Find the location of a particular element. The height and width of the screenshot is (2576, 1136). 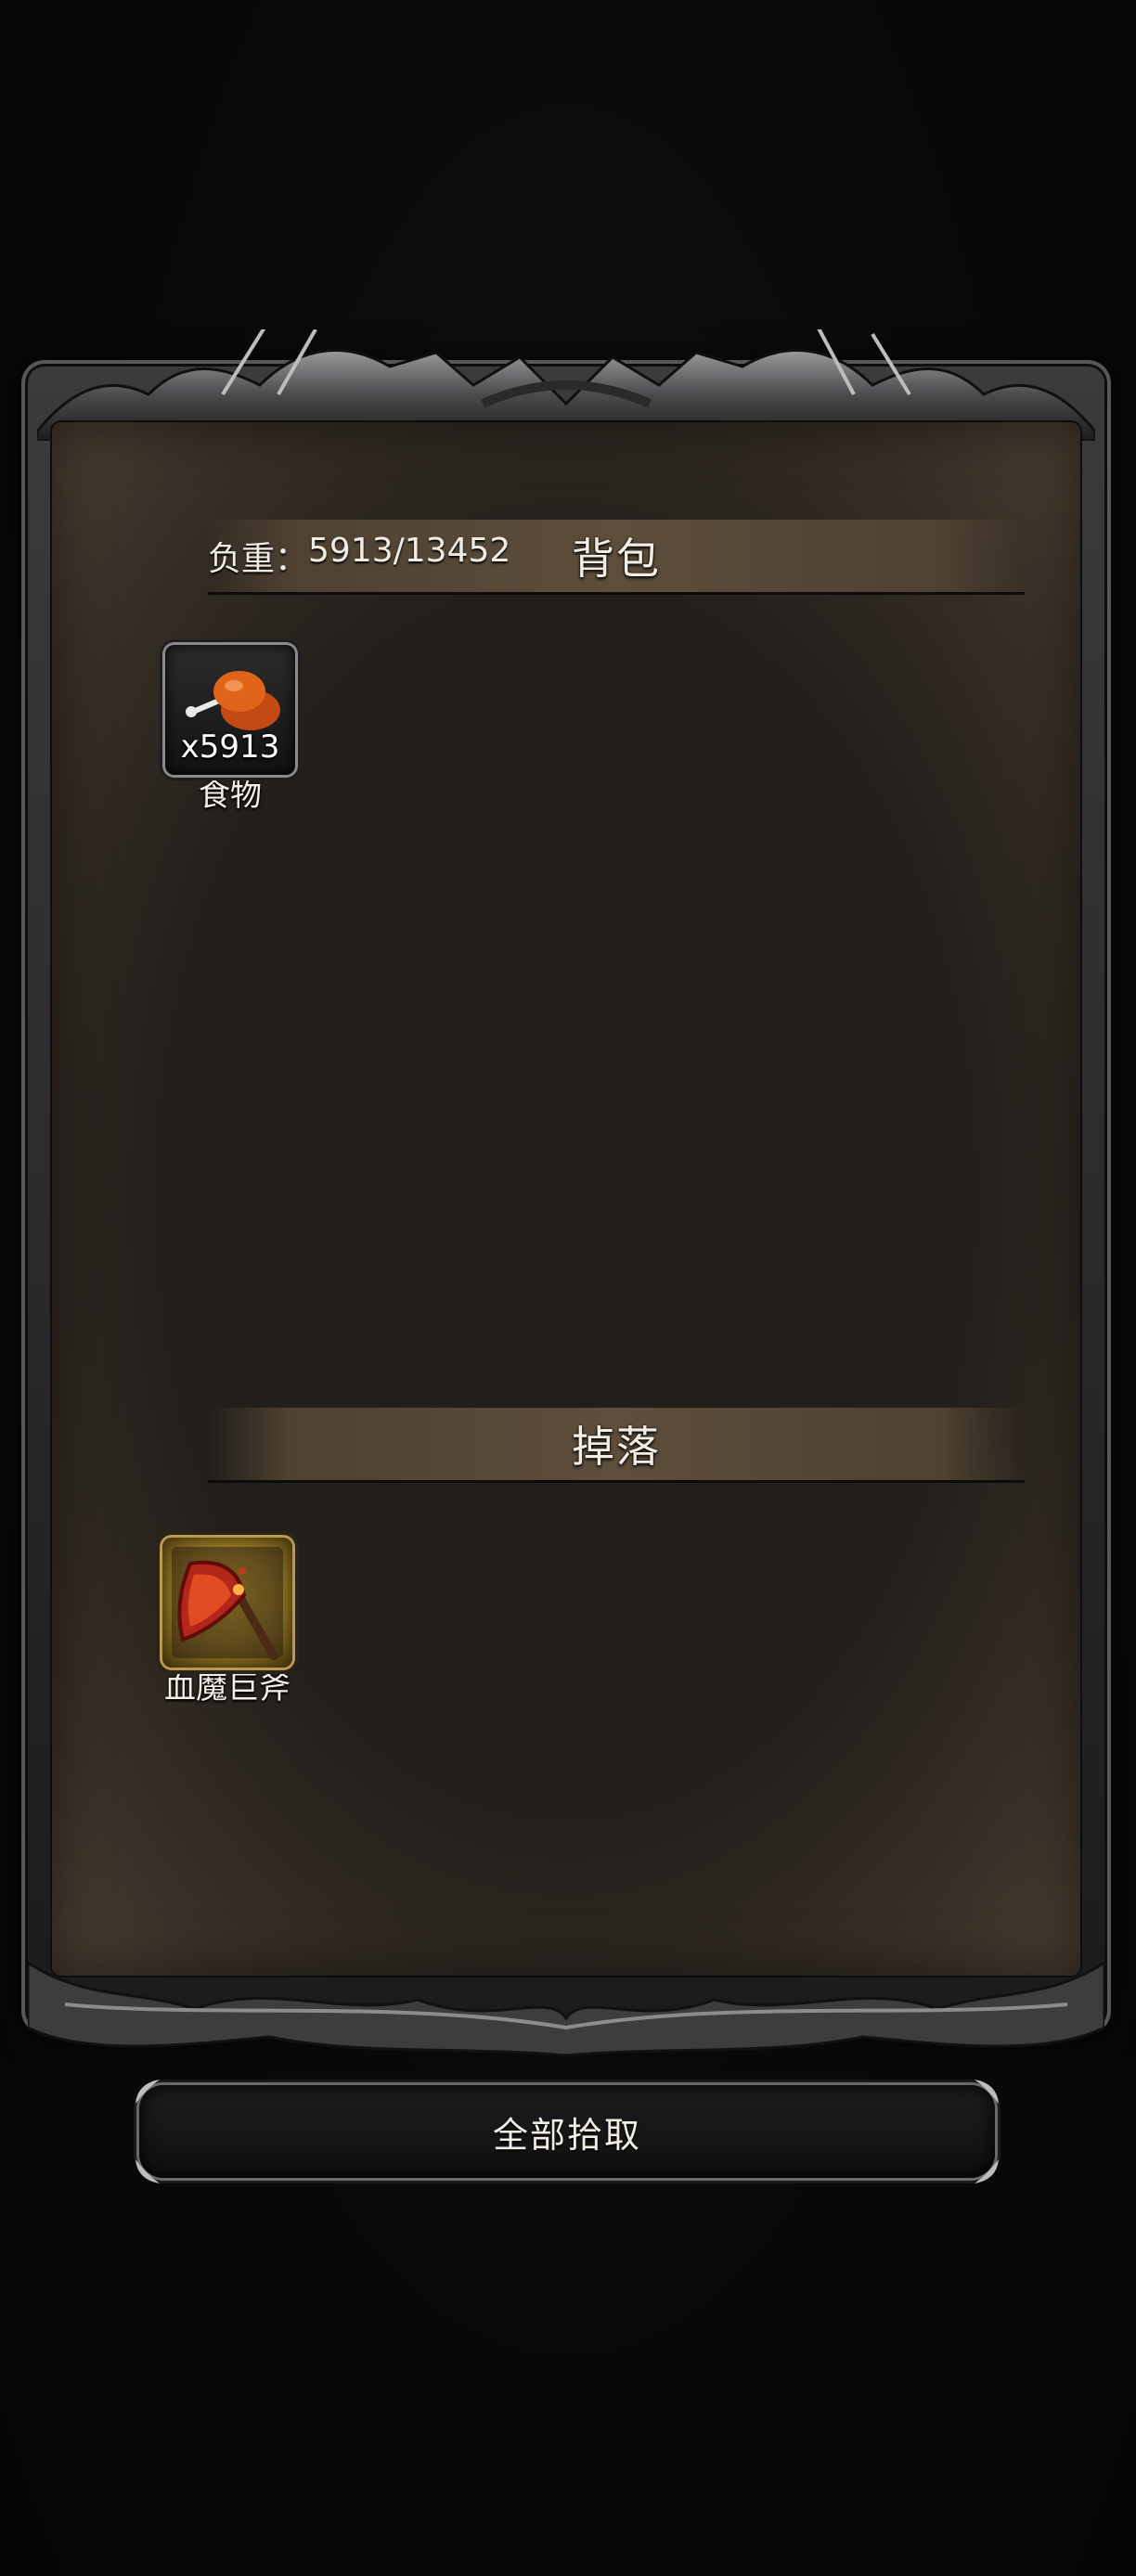

item-slot is located at coordinates (227, 1603).